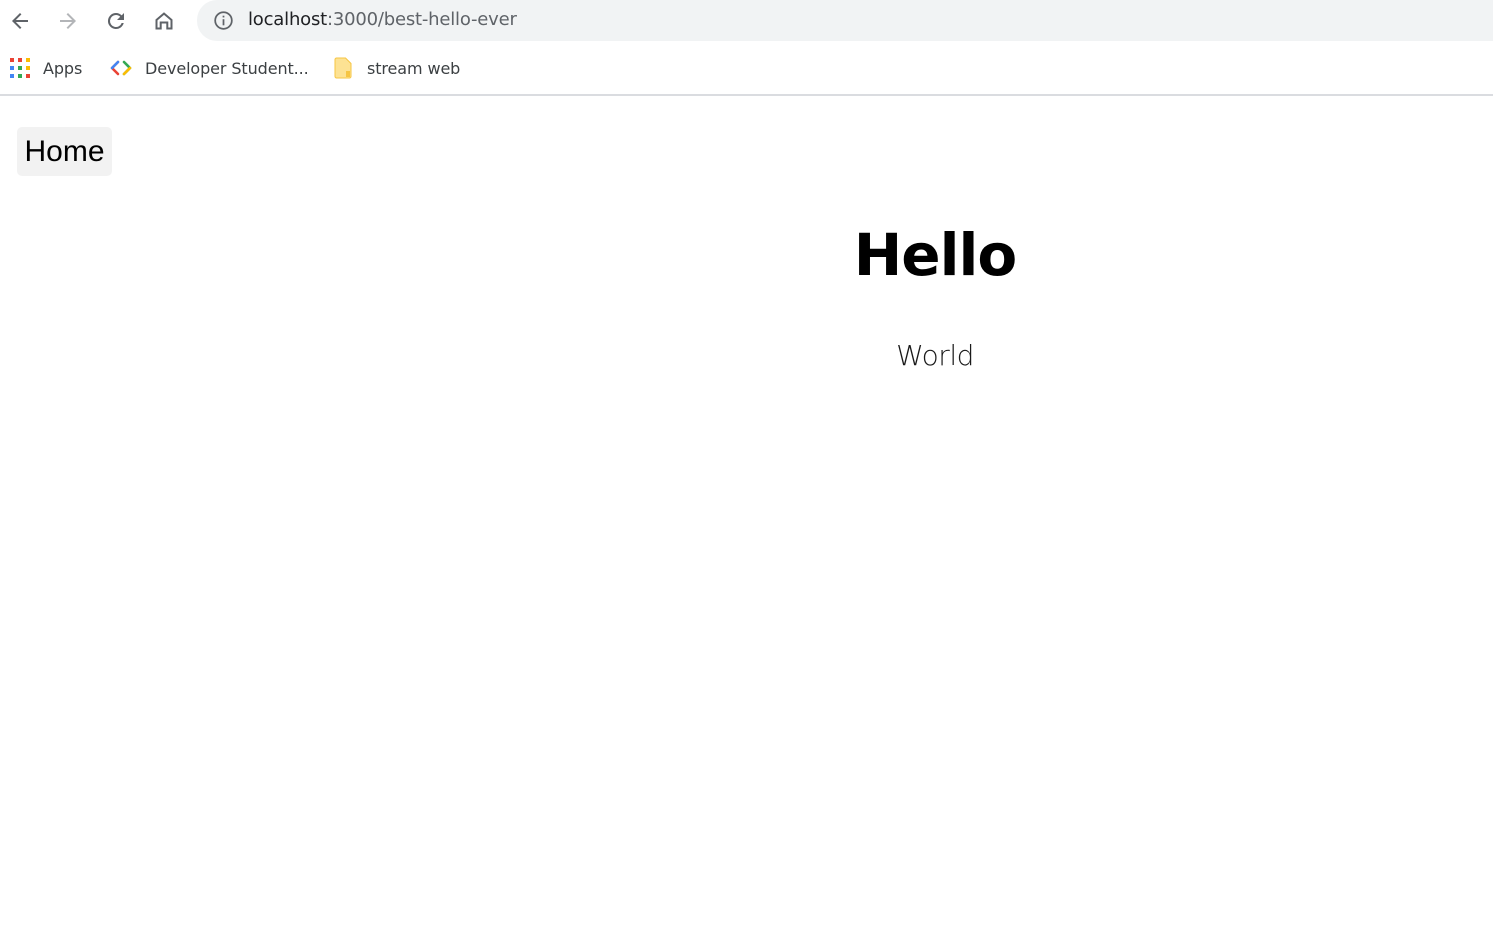 Image resolution: width=1493 pixels, height=950 pixels. What do you see at coordinates (121, 68) in the screenshot?
I see `developer-chevrons-icon` at bounding box center [121, 68].